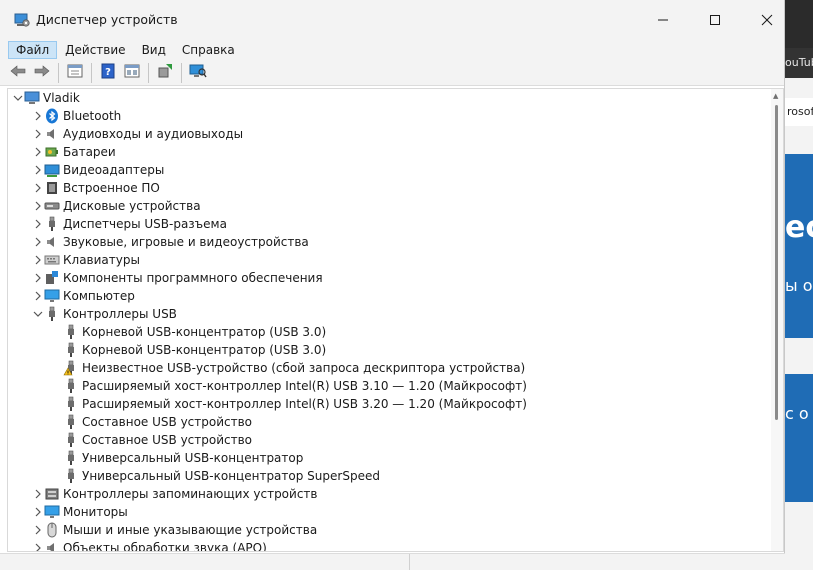 Image resolution: width=813 pixels, height=570 pixels. I want to click on tree-category-node: Диспетчеры USB-разъема, so click(388, 224).